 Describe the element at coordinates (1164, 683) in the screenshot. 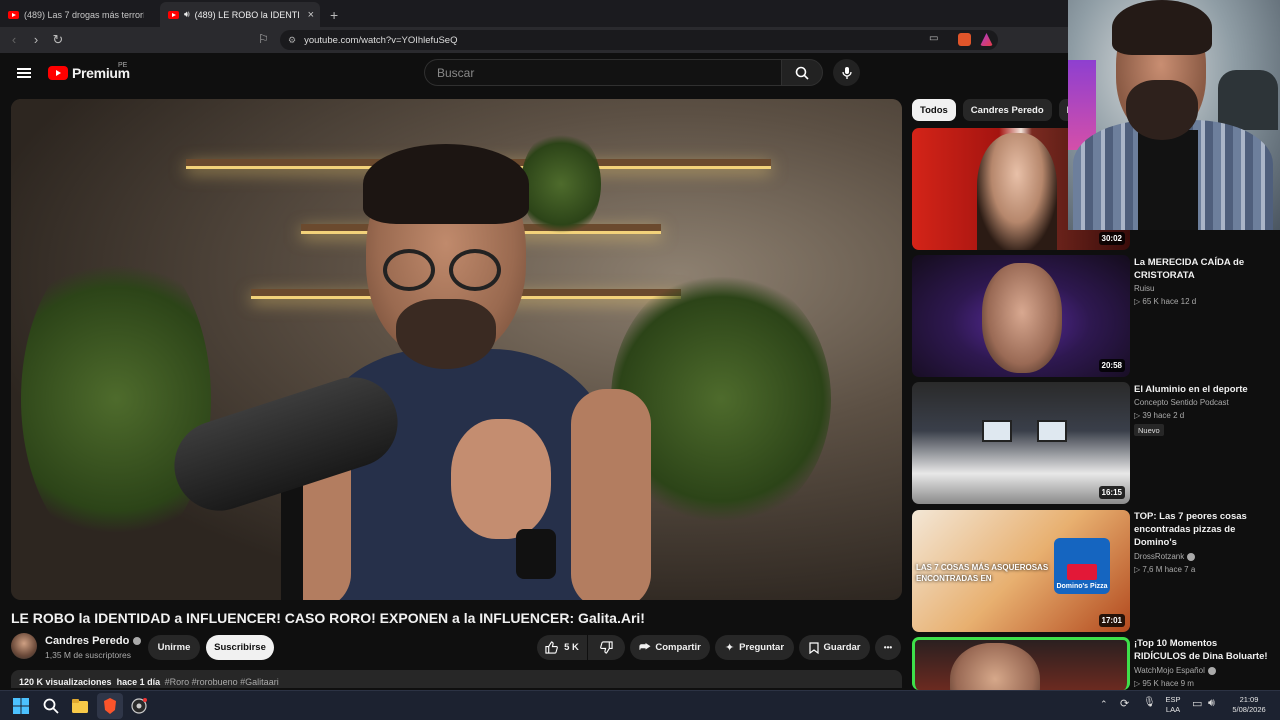

I see `rec-meta: ▷ 95 K hace 9 m` at that location.